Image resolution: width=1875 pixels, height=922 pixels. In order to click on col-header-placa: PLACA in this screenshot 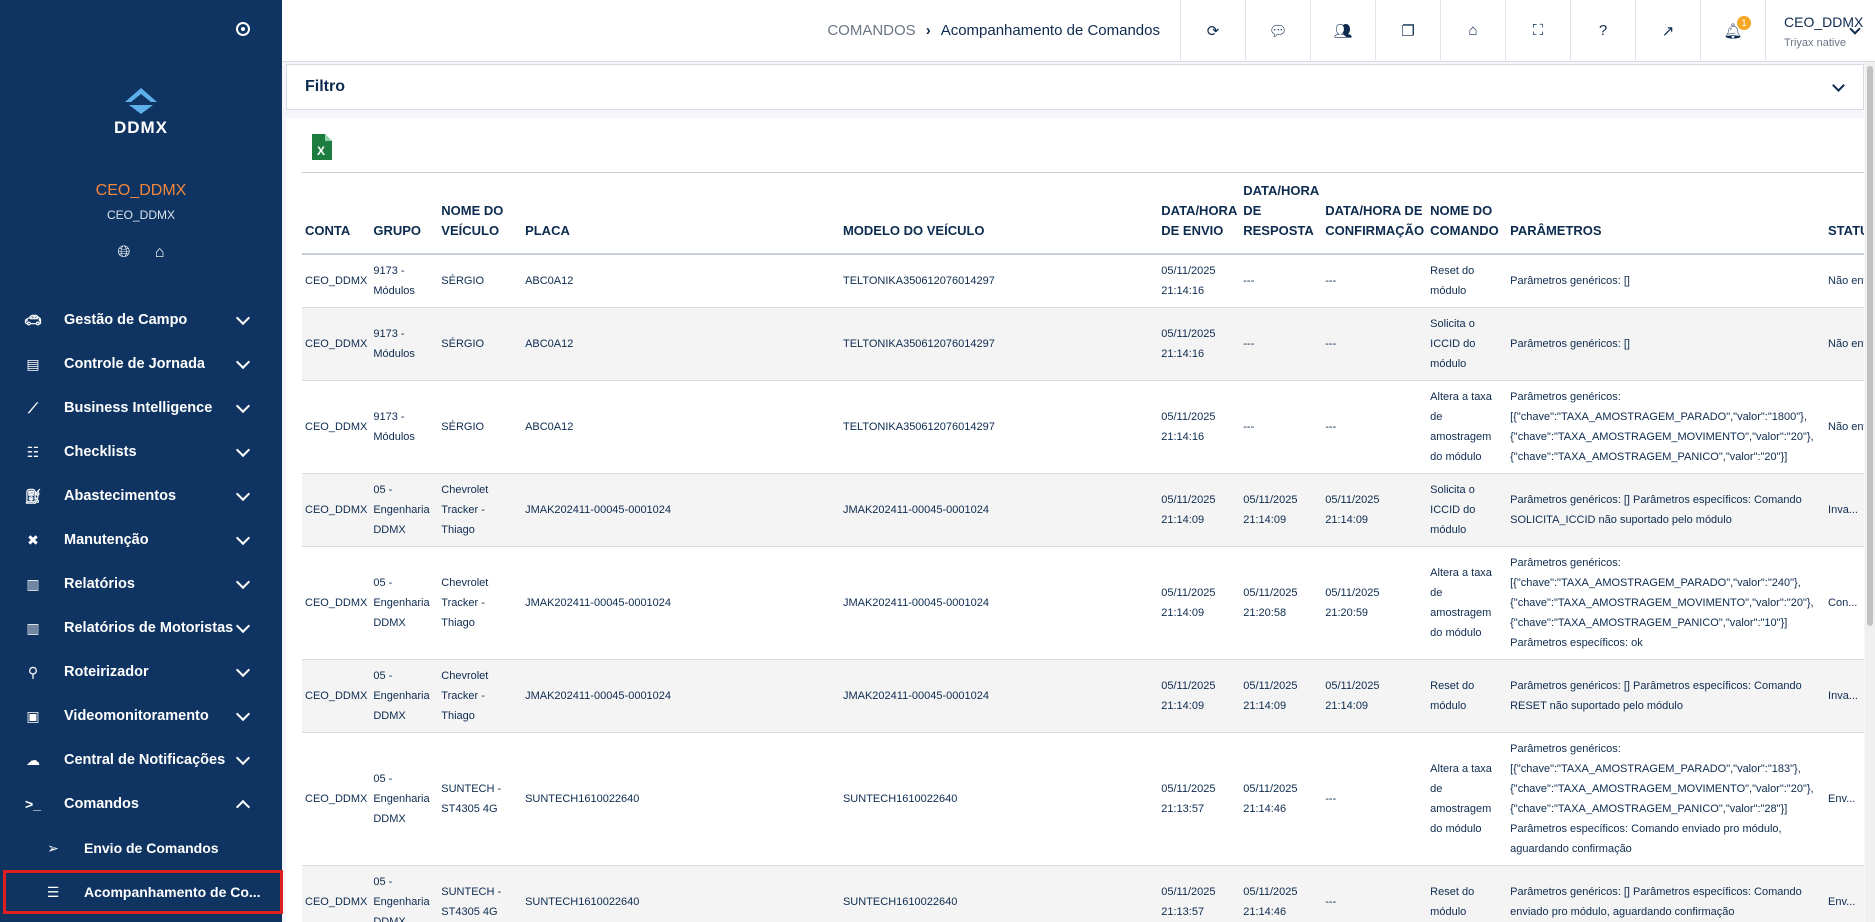, I will do `click(681, 213)`.